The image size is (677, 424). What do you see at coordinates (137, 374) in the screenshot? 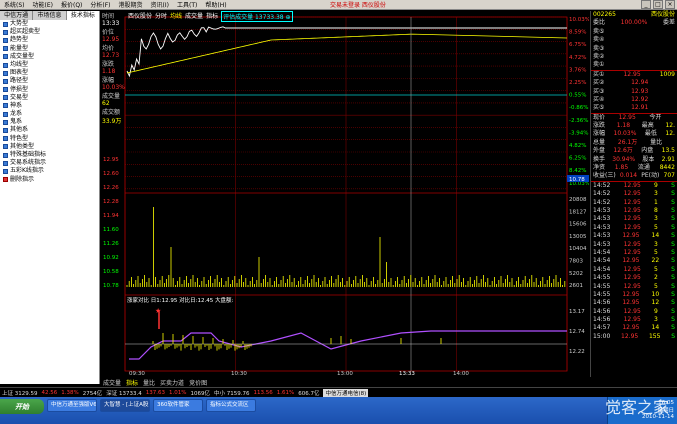
I see `time-tick-label: 09:30` at bounding box center [137, 374].